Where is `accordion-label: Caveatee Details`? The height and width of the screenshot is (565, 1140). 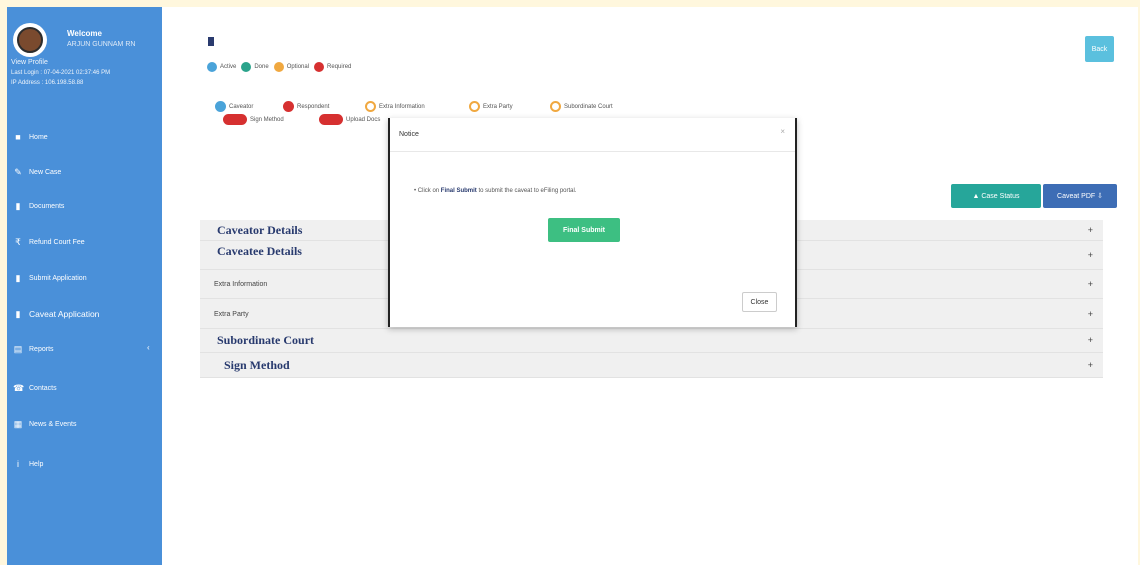 accordion-label: Caveatee Details is located at coordinates (259, 251).